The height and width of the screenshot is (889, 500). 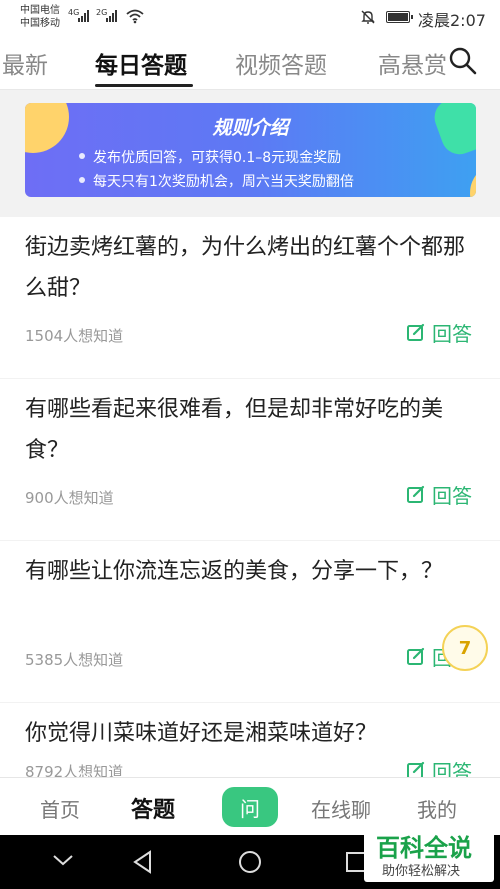 I want to click on signal-2-icon, so click(x=113, y=16).